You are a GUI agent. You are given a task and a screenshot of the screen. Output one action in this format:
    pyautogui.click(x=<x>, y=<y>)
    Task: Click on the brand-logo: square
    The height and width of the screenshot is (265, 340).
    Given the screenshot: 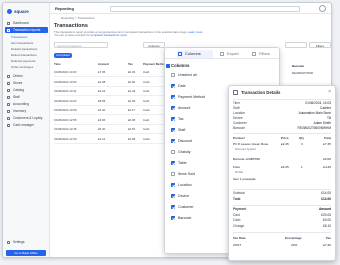 What is the action you would take?
    pyautogui.click(x=27, y=11)
    